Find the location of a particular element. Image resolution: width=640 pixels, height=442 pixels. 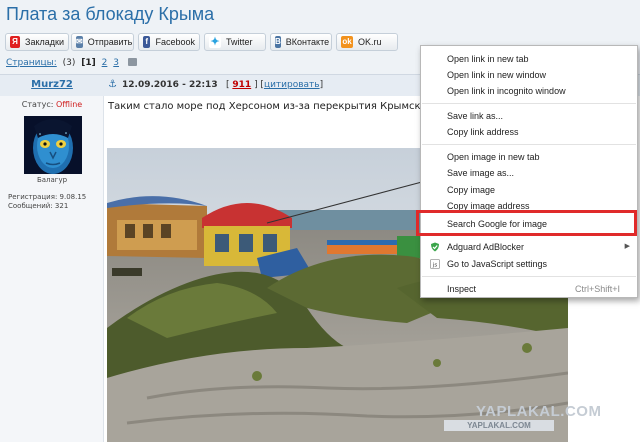

pages-label: Страницы: is located at coordinates (31, 63).